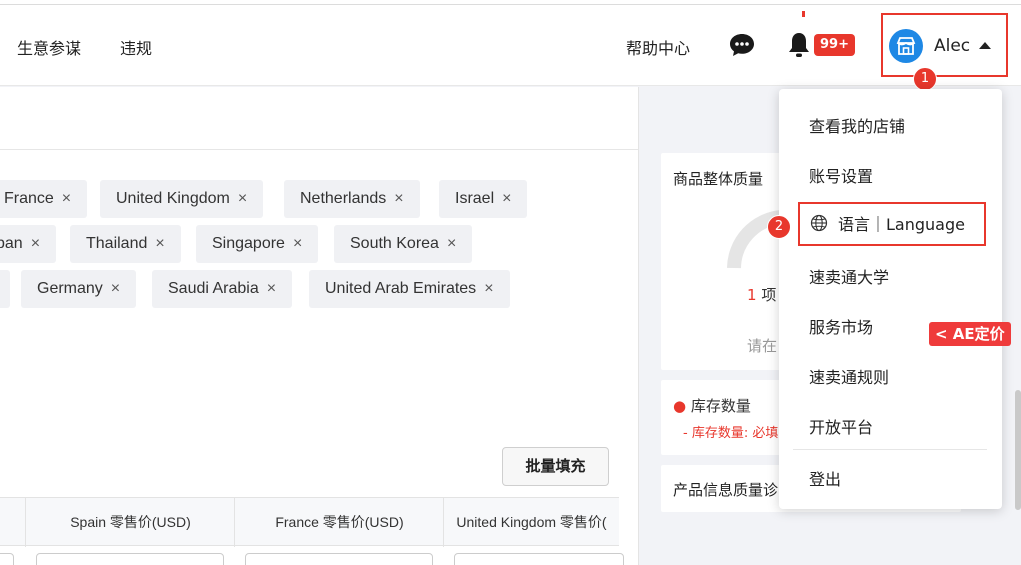 This screenshot has width=1021, height=565. I want to click on country-tag-united-kingdom: United Kingdom ×, so click(182, 199).